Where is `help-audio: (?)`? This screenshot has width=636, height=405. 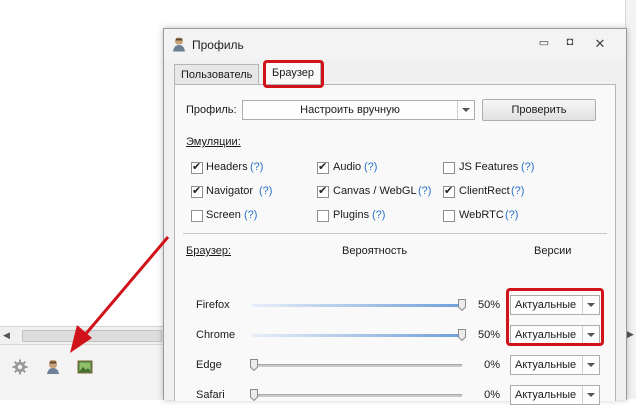 help-audio: (?) is located at coordinates (370, 167).